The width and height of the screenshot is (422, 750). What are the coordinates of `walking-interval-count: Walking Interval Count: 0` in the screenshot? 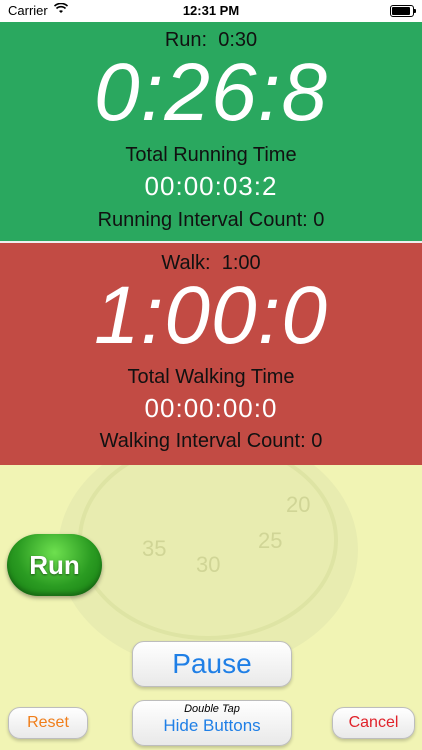 It's located at (211, 441).